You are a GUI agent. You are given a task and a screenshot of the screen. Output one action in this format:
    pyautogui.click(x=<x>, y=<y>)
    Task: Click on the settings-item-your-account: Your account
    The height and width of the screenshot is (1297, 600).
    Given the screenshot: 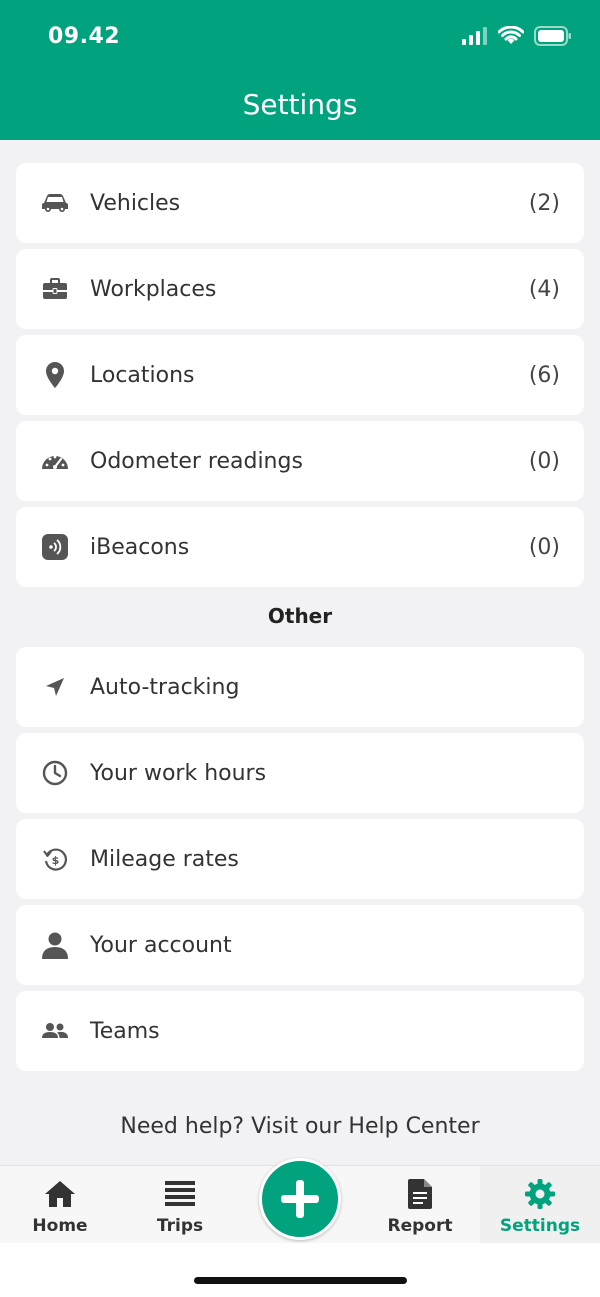 What is the action you would take?
    pyautogui.click(x=300, y=945)
    